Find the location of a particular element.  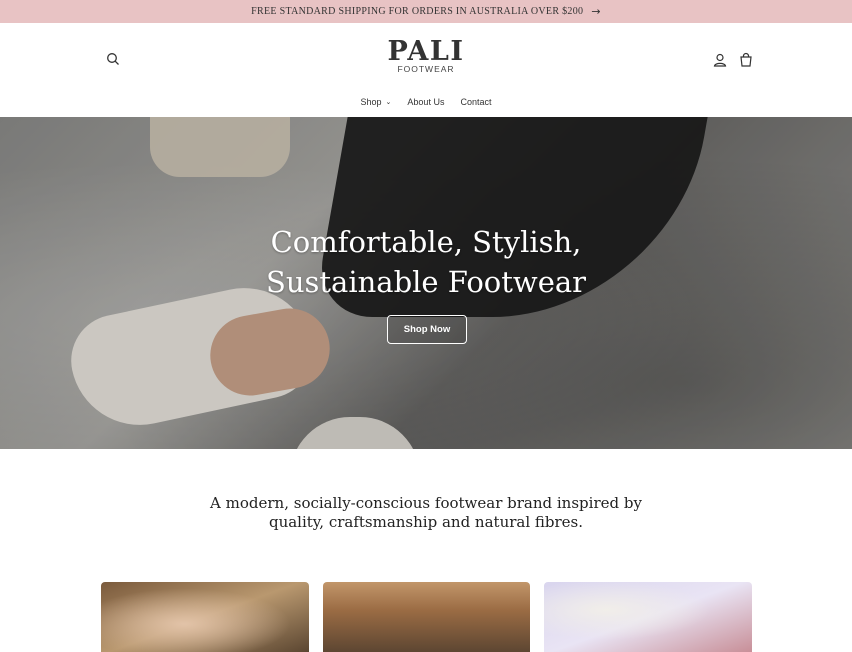

logo-brand: PALI is located at coordinates (426, 51).